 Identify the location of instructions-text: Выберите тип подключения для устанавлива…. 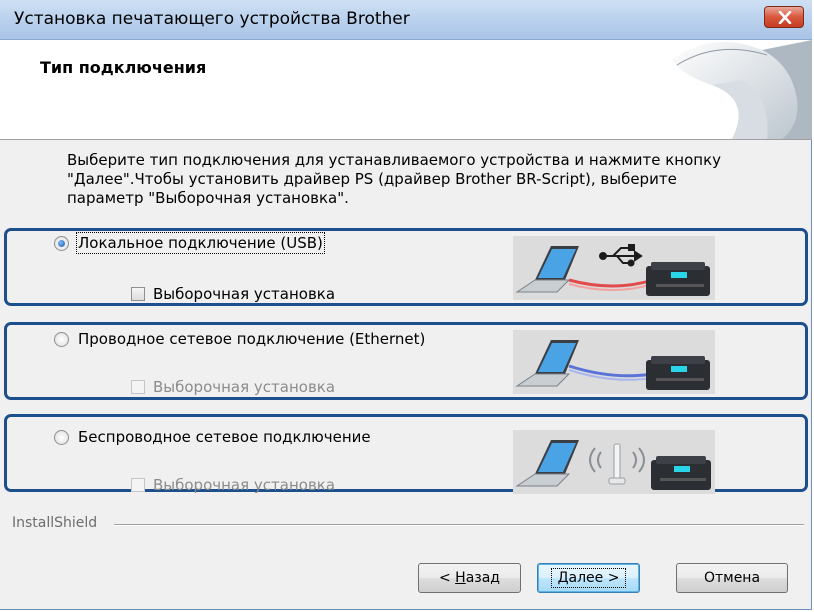
(427, 179).